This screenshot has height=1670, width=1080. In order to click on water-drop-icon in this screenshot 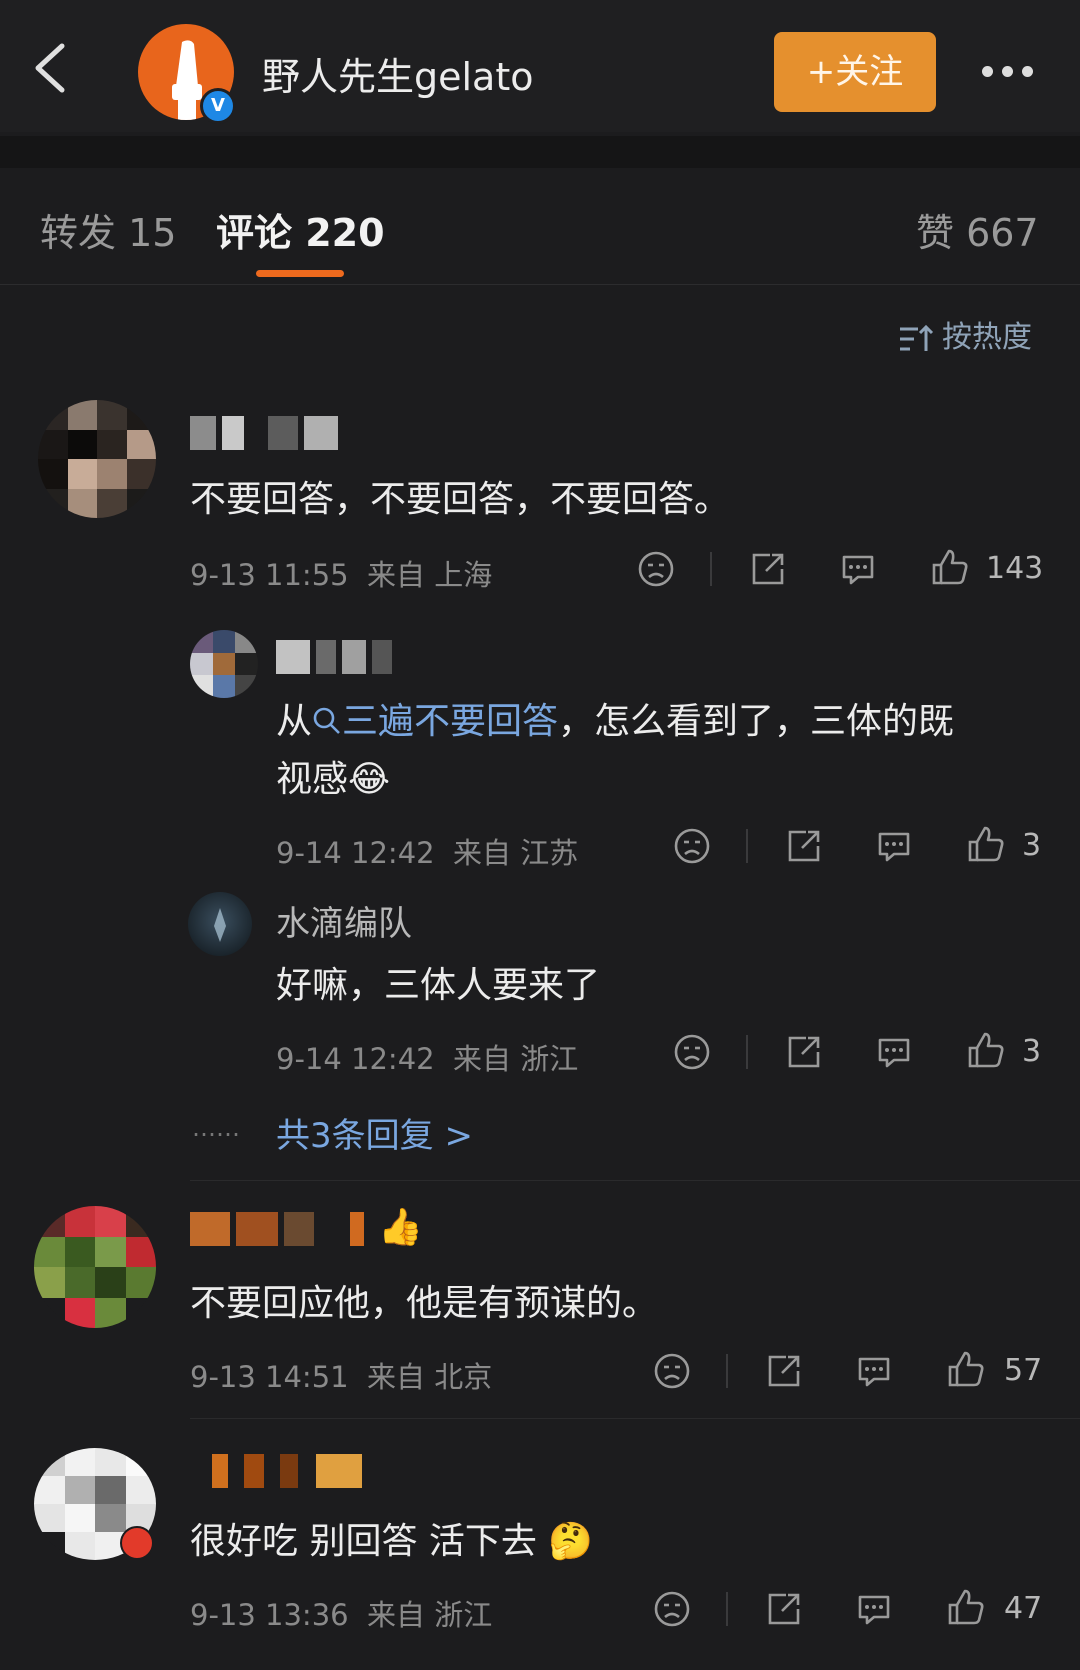, I will do `click(220, 925)`.